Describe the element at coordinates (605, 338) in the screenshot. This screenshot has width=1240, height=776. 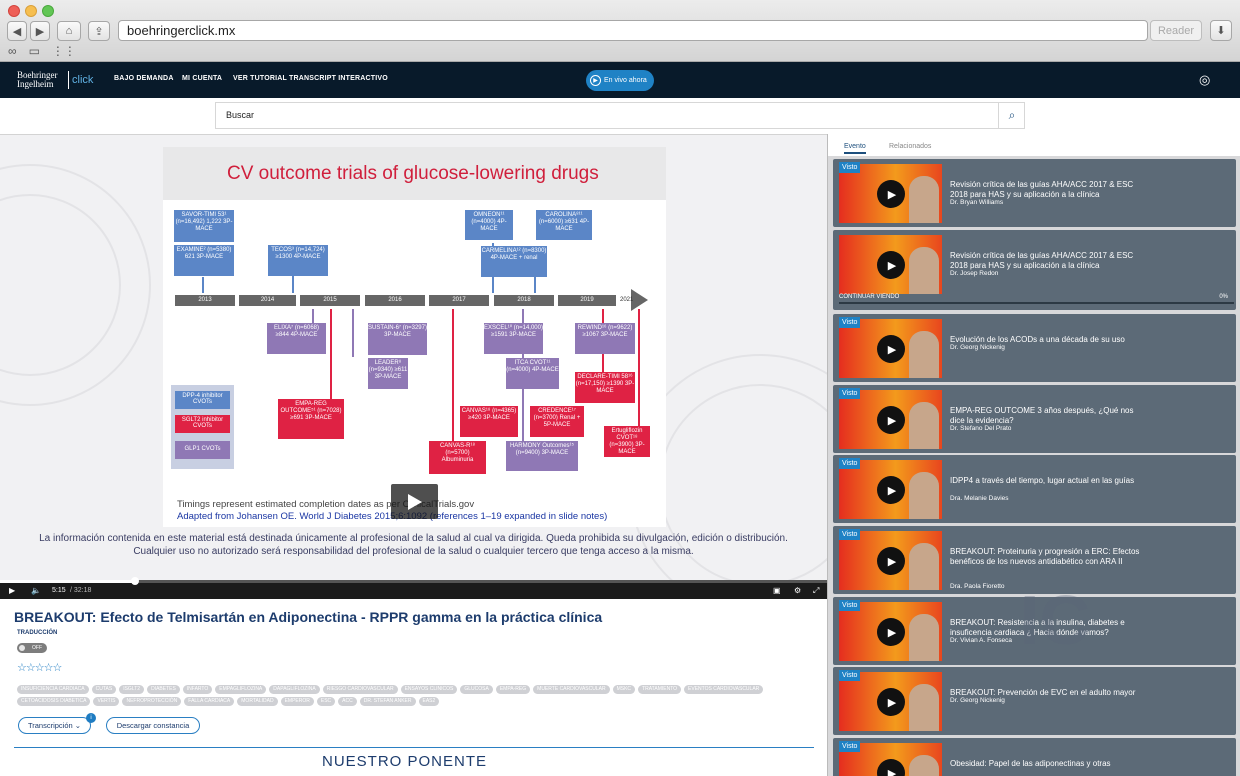
I see `trial-box-rewind: REWIND¹⁶ (n=9622) ≥1067 3P-MACE` at that location.